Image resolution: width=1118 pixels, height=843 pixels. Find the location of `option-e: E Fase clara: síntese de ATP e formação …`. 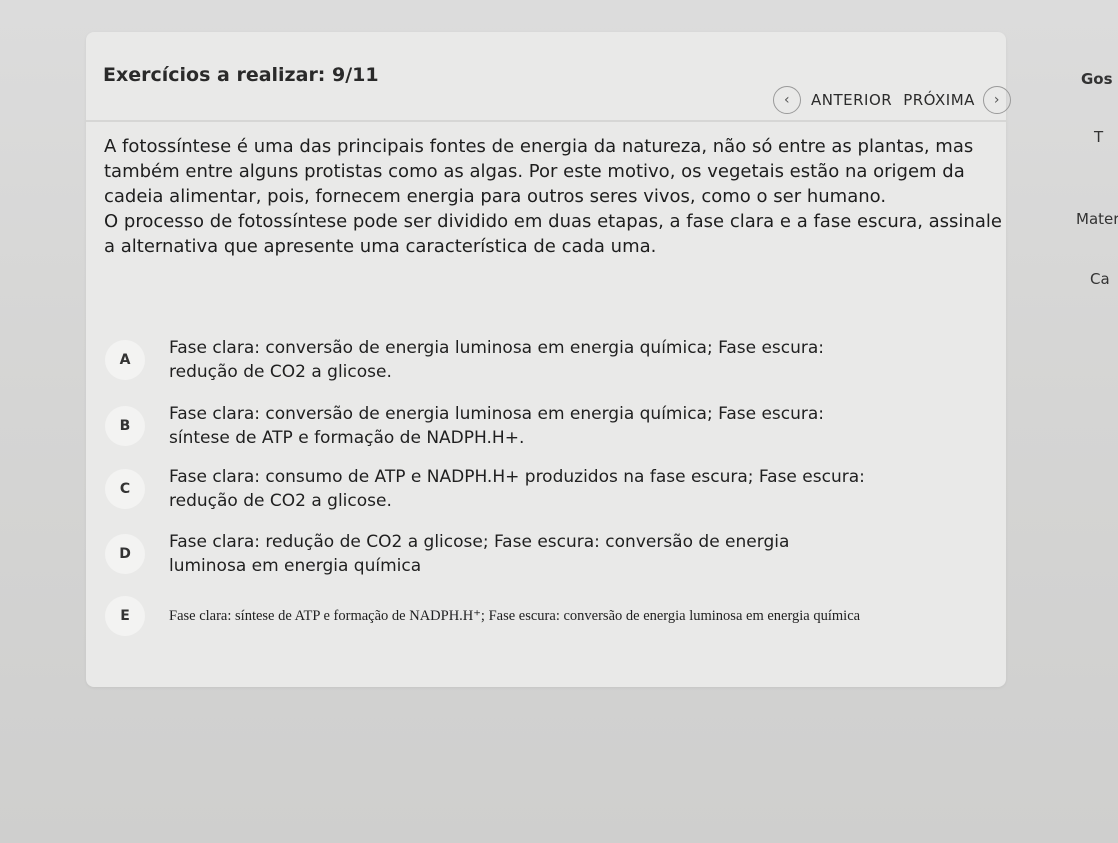

option-e: E Fase clara: síntese de ATP e formação … is located at coordinates (487, 616).